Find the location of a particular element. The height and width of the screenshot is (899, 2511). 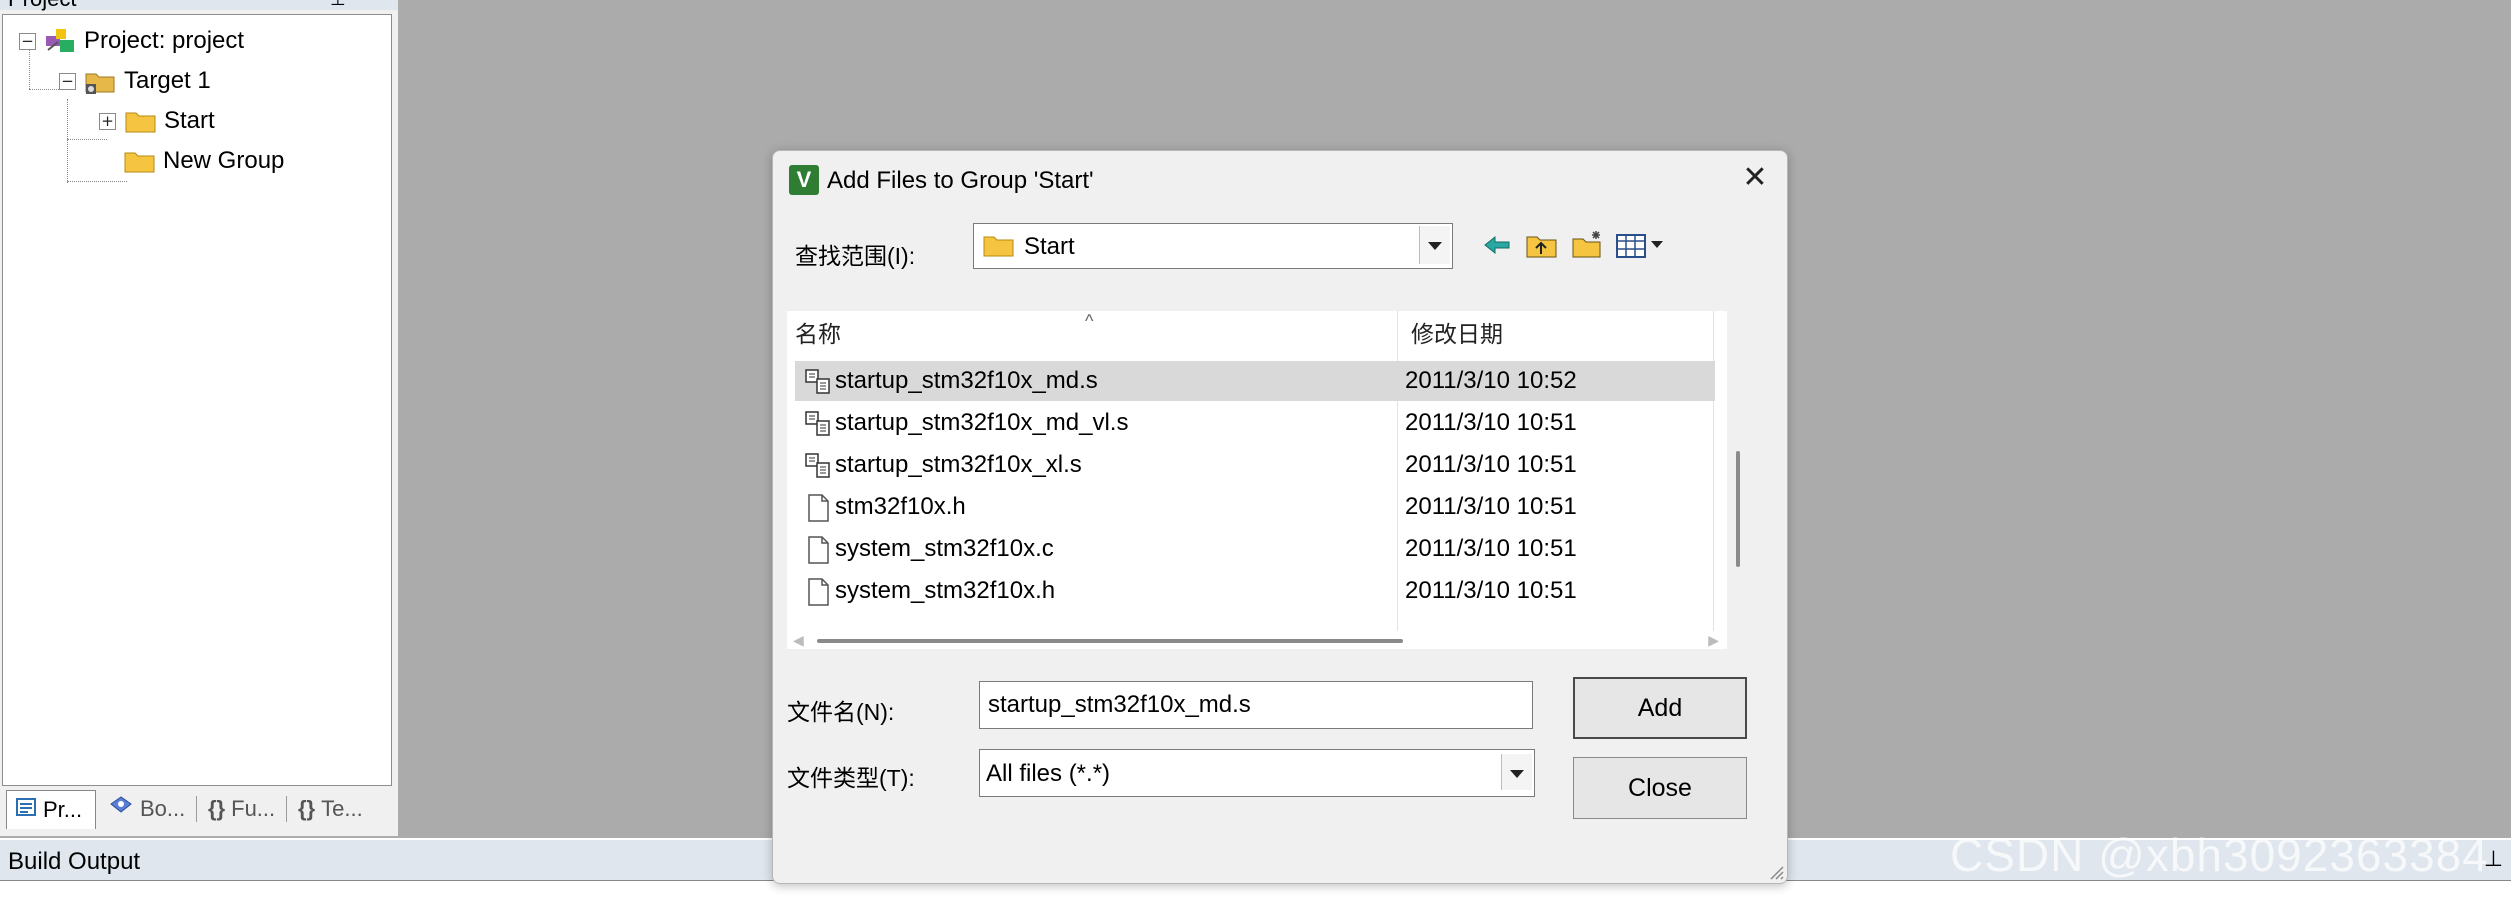

tree-node-project-label: Project: project is located at coordinates (164, 40).